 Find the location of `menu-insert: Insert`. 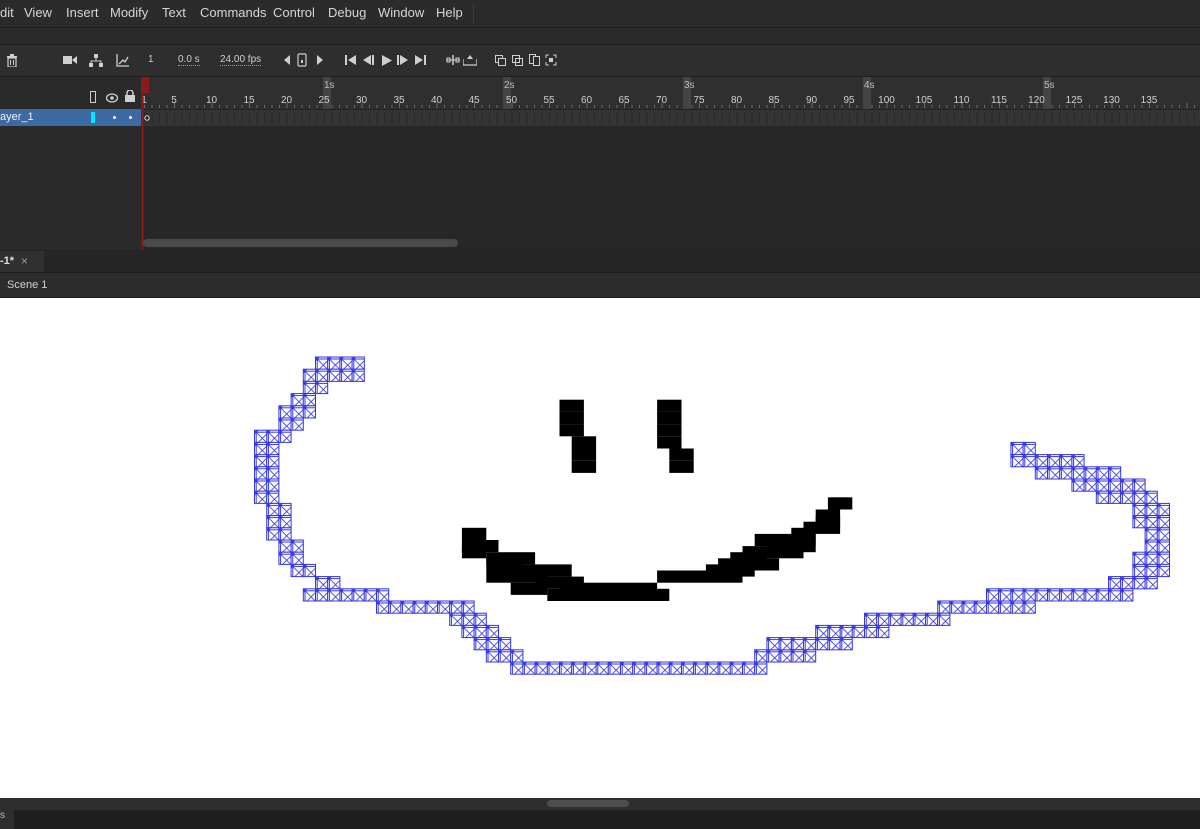

menu-insert: Insert is located at coordinates (82, 12).